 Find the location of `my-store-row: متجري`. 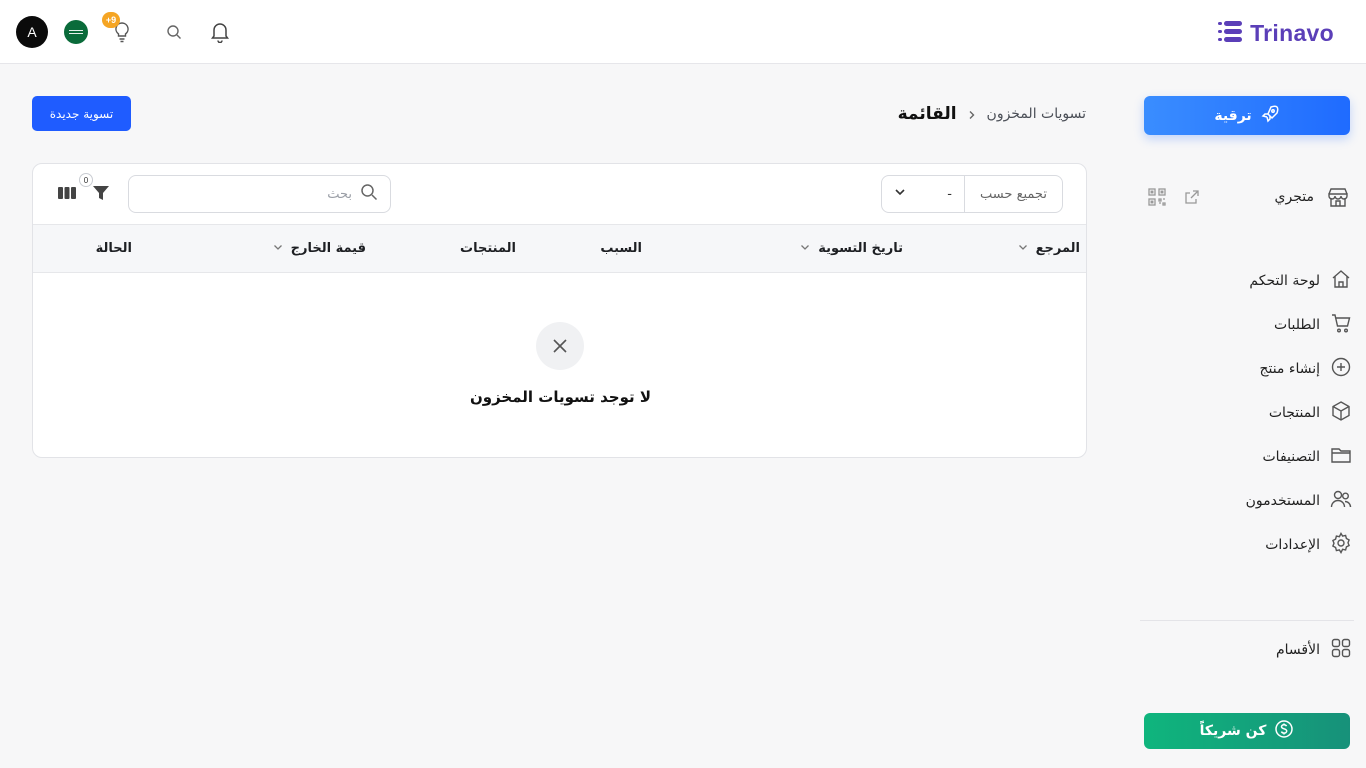

my-store-row: متجري is located at coordinates (1247, 197).